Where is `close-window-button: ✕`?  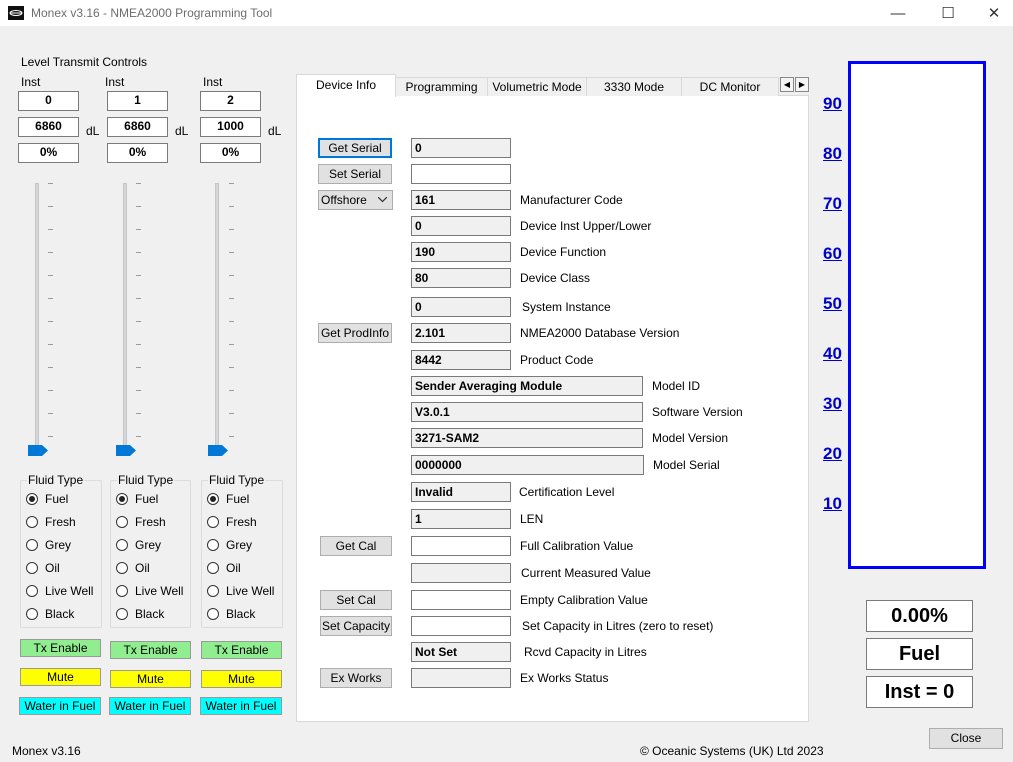
close-window-button: ✕ is located at coordinates (992, 13).